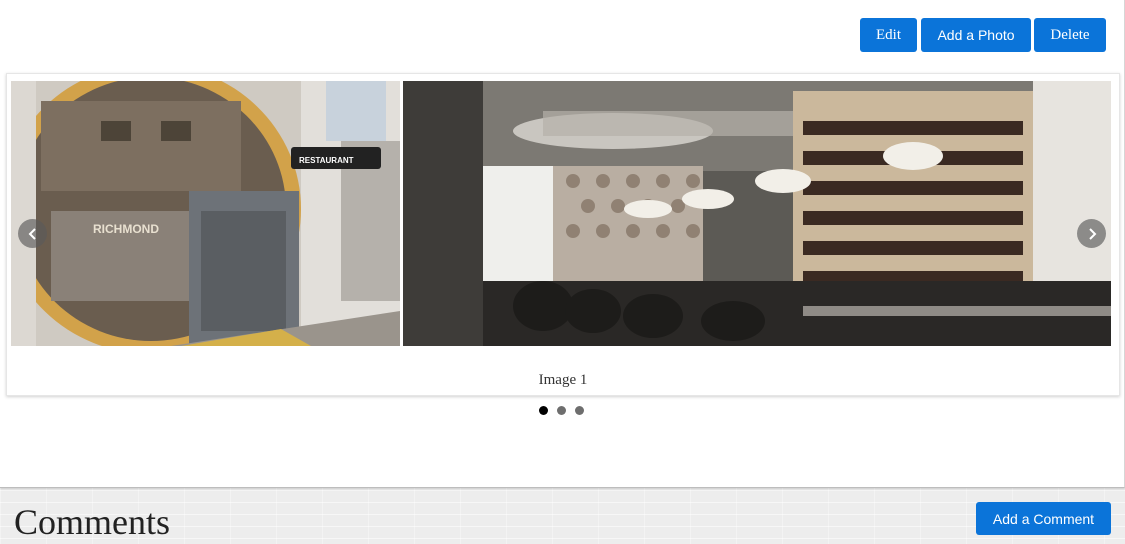 The width and height of the screenshot is (1125, 544). Describe the element at coordinates (888, 35) in the screenshot. I see `edit-button: Edit` at that location.